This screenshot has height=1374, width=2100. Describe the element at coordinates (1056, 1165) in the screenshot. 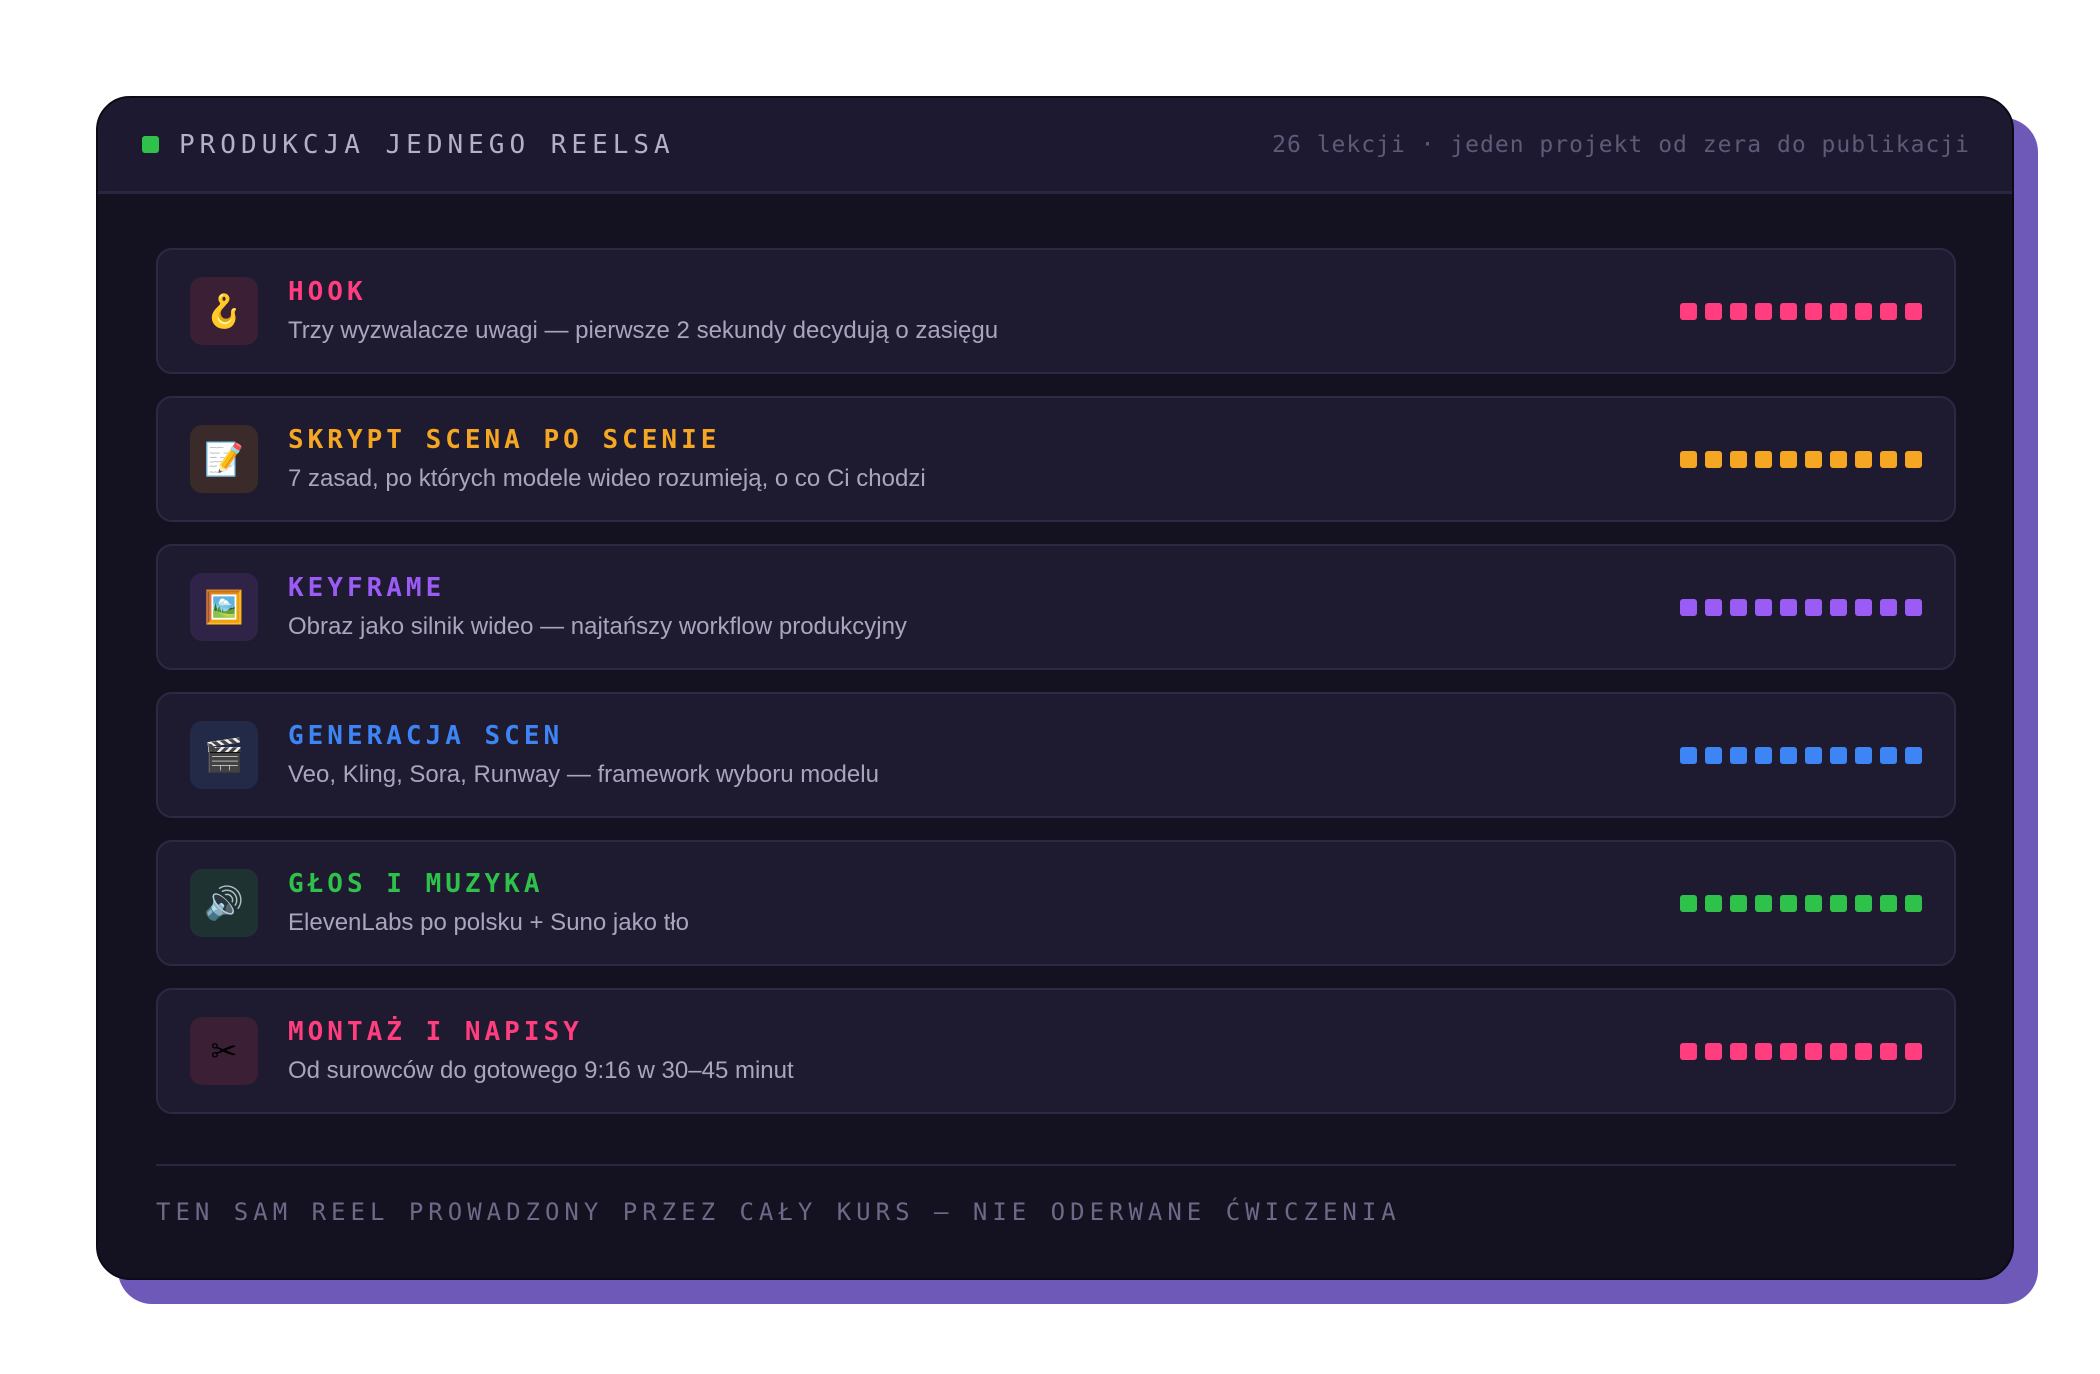

I see `footer-divider` at that location.